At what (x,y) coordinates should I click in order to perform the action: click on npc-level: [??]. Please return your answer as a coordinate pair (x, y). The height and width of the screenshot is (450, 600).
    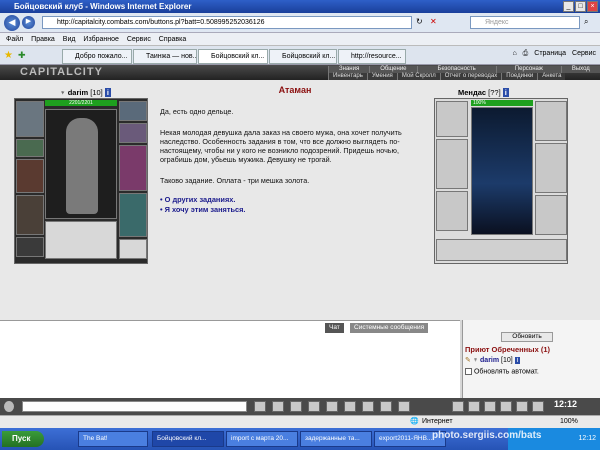
    Looking at the image, I should click on (494, 92).